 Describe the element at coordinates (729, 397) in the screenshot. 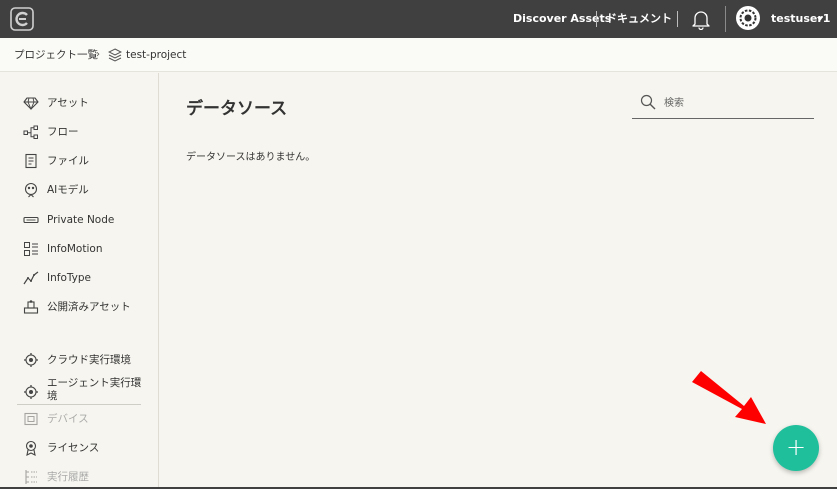

I see `red-arrow-icon` at that location.